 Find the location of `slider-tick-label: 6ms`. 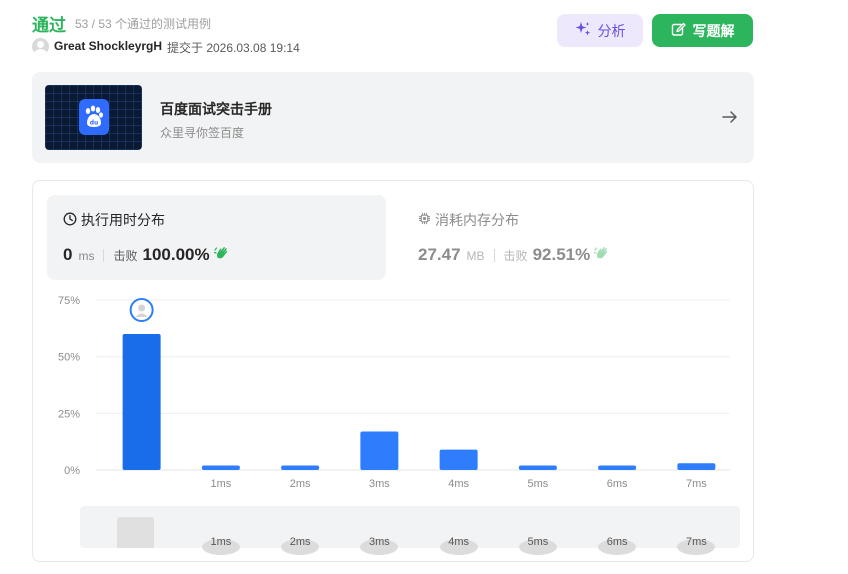

slider-tick-label: 6ms is located at coordinates (617, 542).